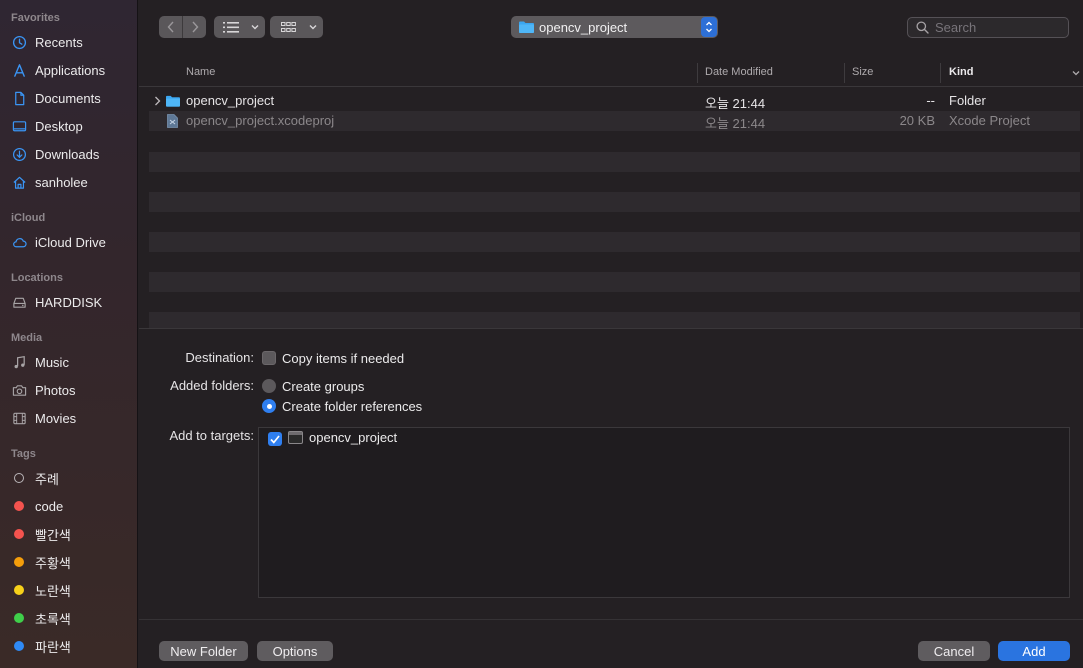  What do you see at coordinates (172, 121) in the screenshot?
I see `xcodeproj-file-icon` at bounding box center [172, 121].